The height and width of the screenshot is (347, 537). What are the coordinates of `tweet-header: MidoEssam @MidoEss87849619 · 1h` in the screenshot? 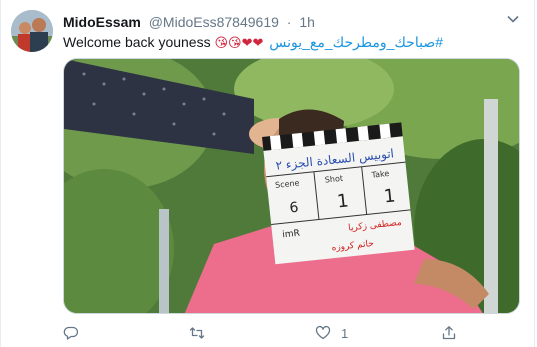 It's located at (283, 22).